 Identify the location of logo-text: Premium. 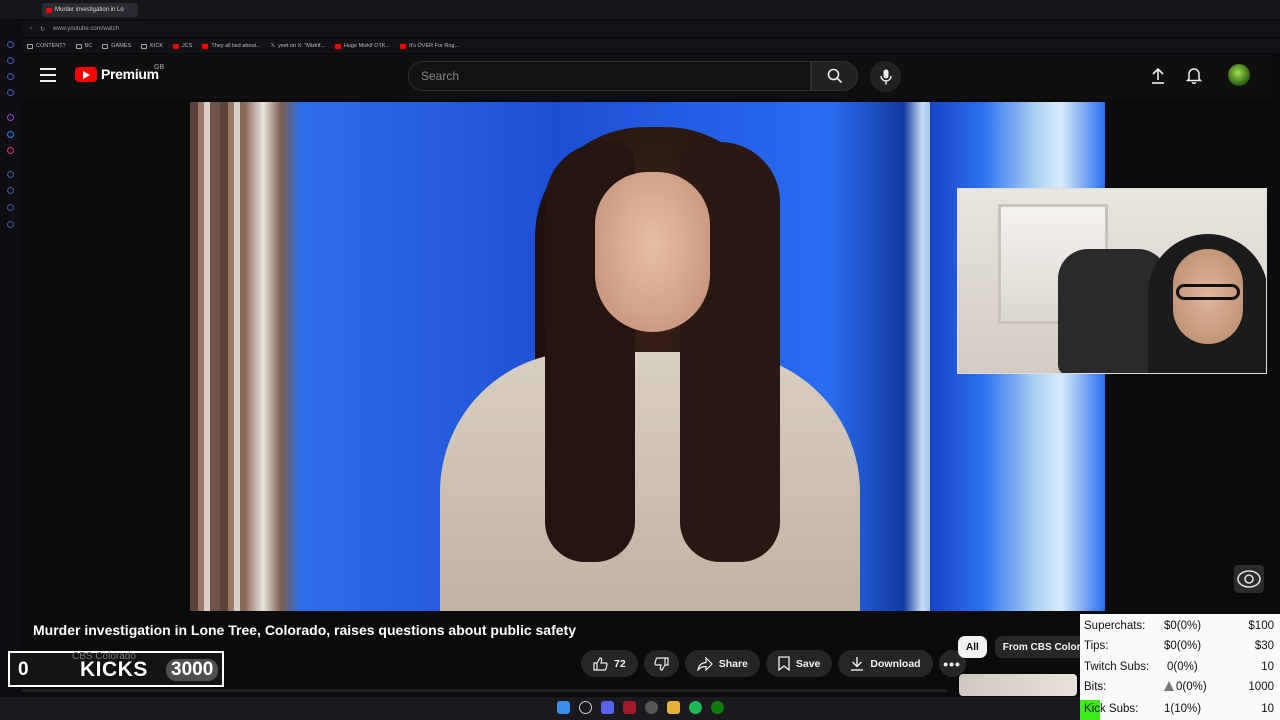
(130, 74).